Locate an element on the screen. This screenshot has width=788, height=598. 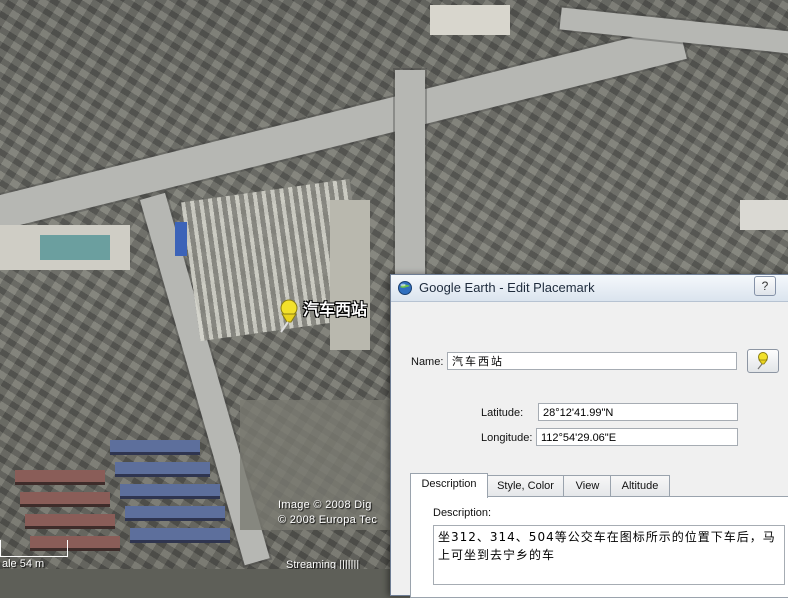
yellow-pushpin-icon is located at coordinates (762, 361).